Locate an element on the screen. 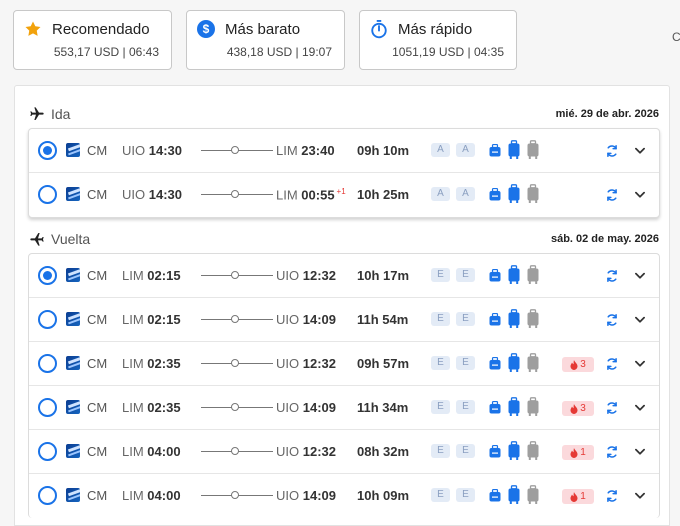 This screenshot has height=526, width=680. airline-logo is located at coordinates (73, 451).